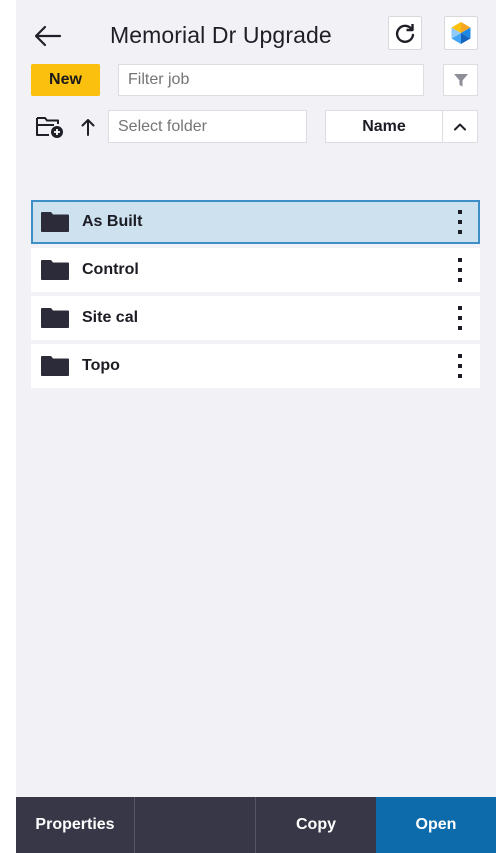  Describe the element at coordinates (112, 221) in the screenshot. I see `folder-name: As Built` at that location.